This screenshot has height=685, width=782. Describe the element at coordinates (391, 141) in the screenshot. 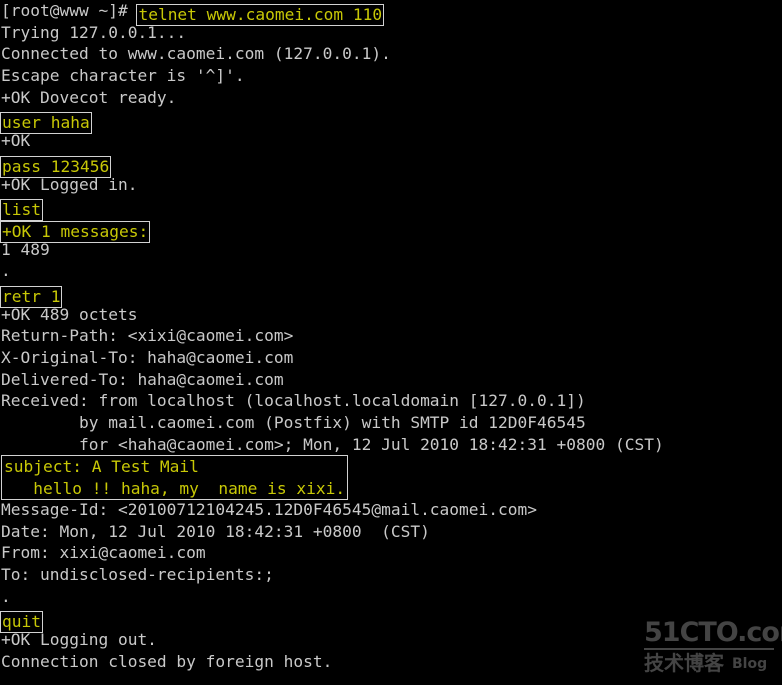

I see `terminal-line-resp-ok-1: +OK` at that location.